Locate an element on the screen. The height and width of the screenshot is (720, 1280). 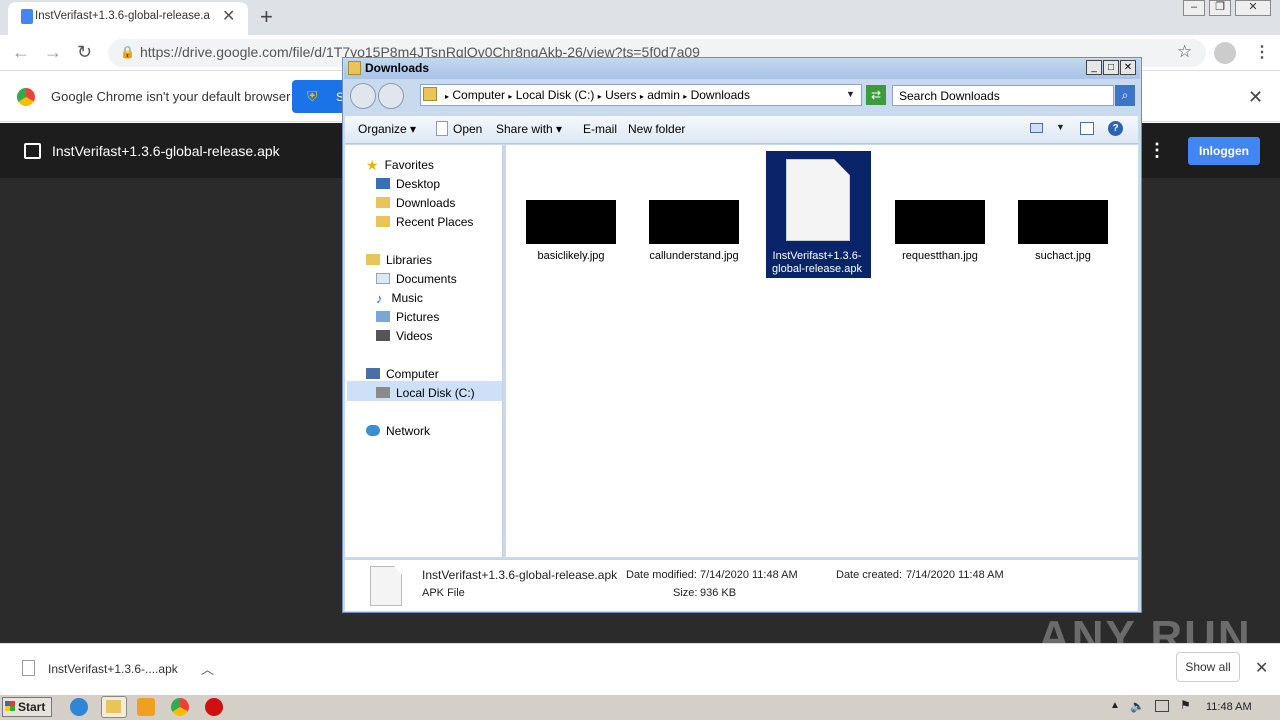
details-created-label: Date created: is located at coordinates (869, 575).